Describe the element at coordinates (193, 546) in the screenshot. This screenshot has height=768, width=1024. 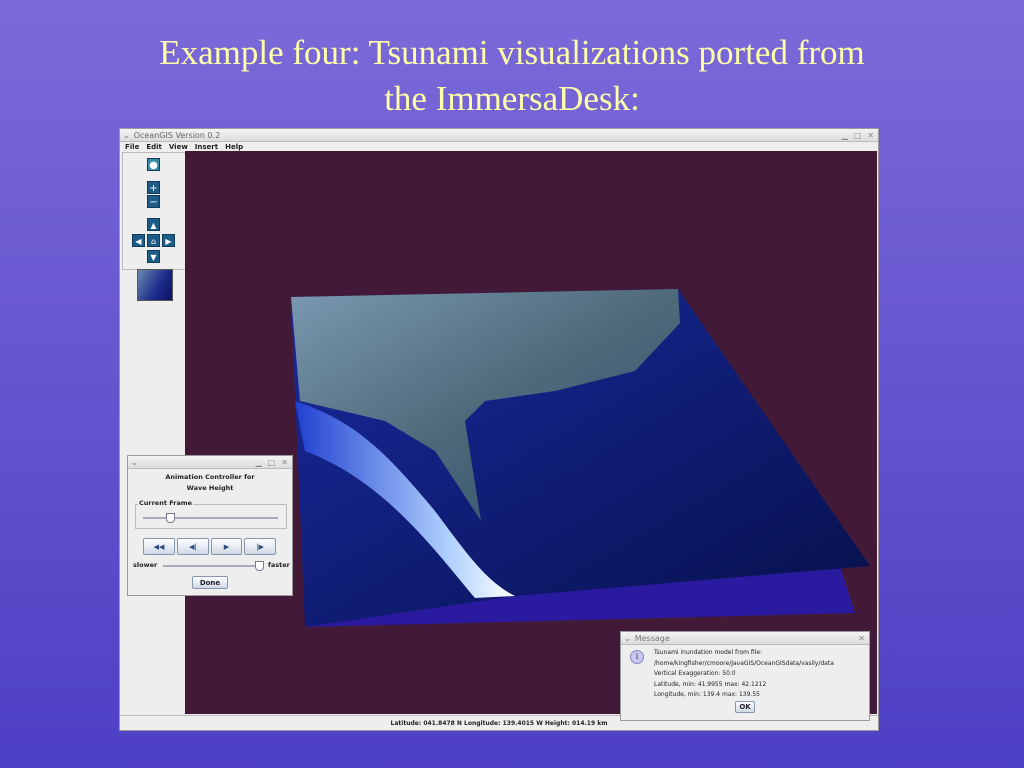
I see `step-back-button: ◀|` at that location.